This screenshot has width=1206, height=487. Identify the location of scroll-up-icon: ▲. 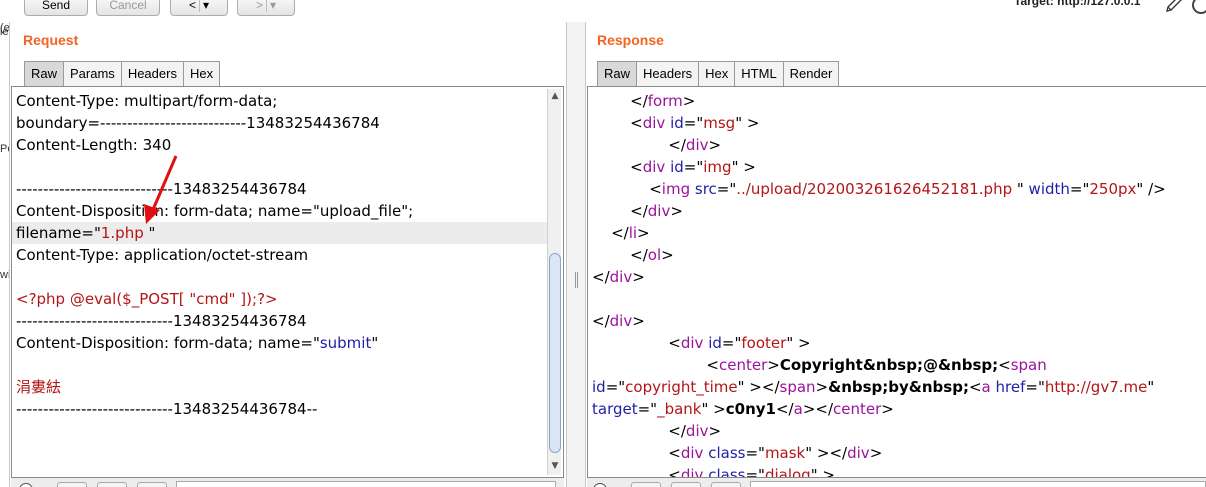
(555, 96).